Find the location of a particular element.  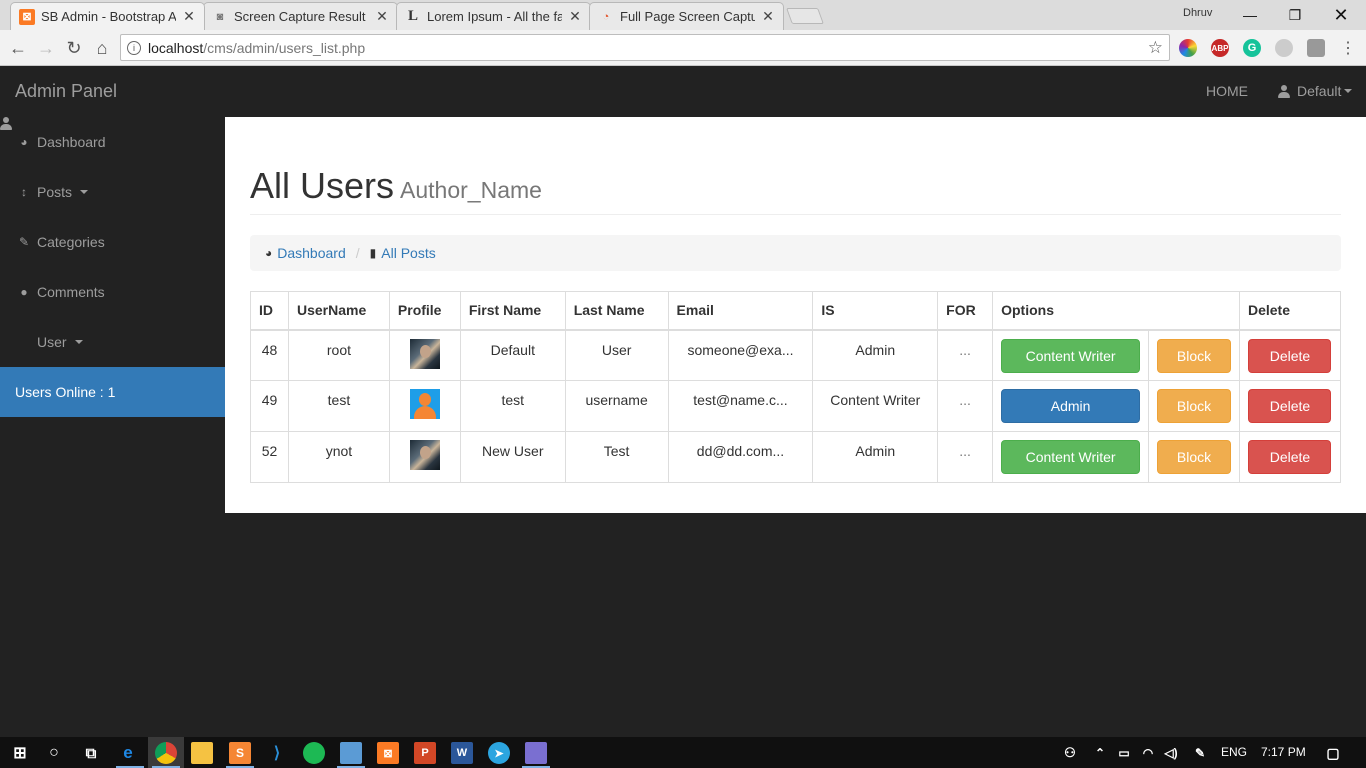

language-indicator: ENG is located at coordinates (1234, 752).